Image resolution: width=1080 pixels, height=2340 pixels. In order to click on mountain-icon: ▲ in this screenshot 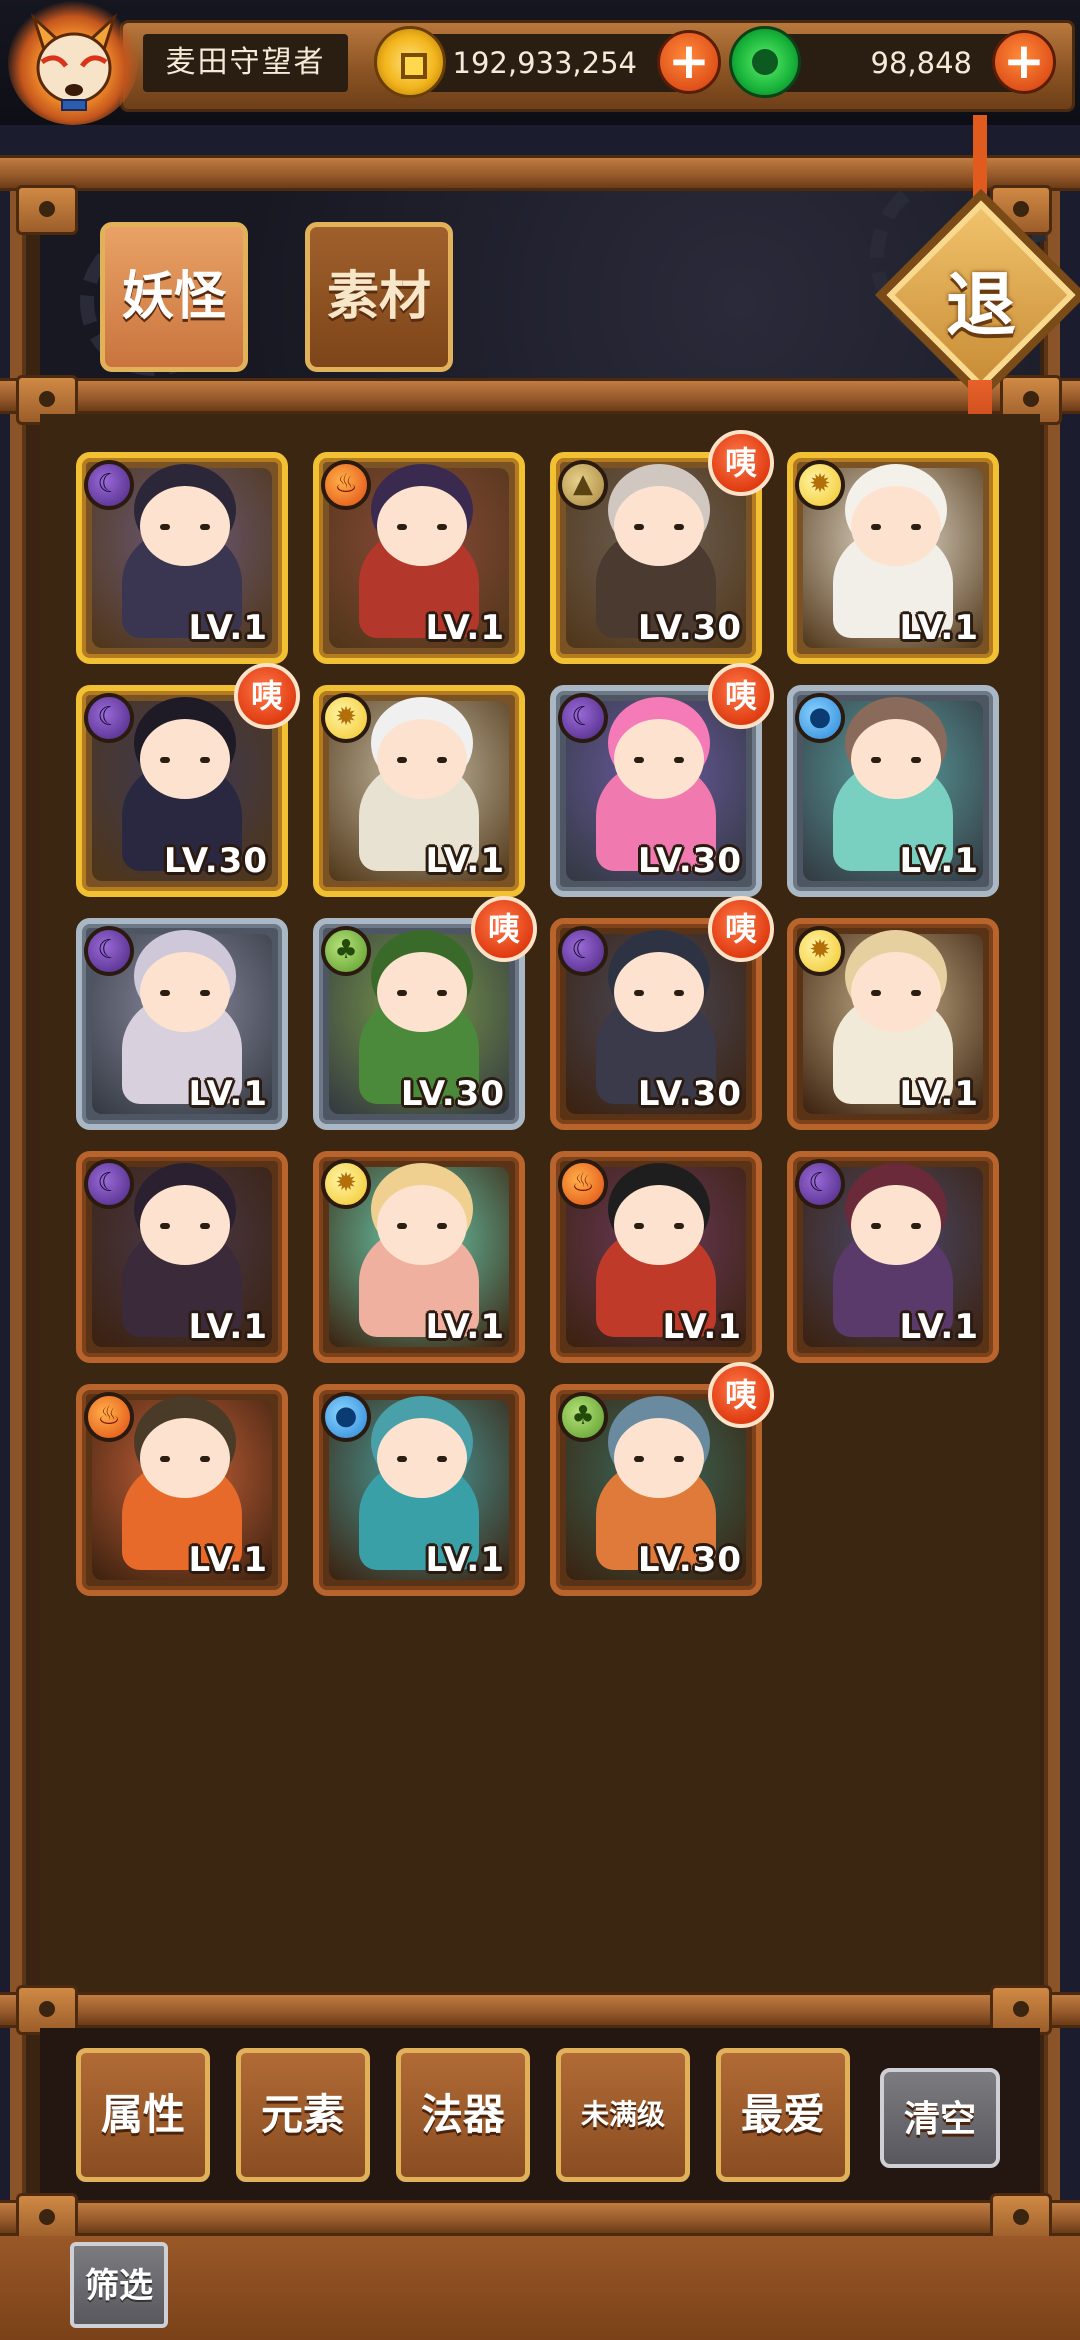, I will do `click(583, 485)`.